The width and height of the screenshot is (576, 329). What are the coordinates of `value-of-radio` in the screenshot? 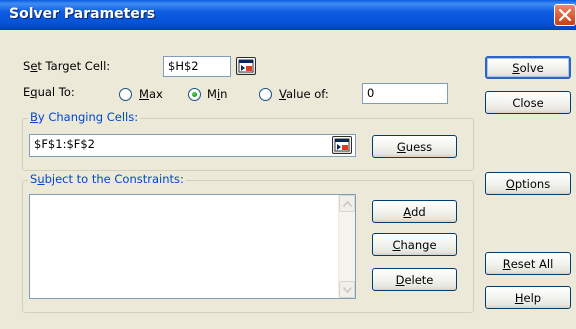 It's located at (265, 94).